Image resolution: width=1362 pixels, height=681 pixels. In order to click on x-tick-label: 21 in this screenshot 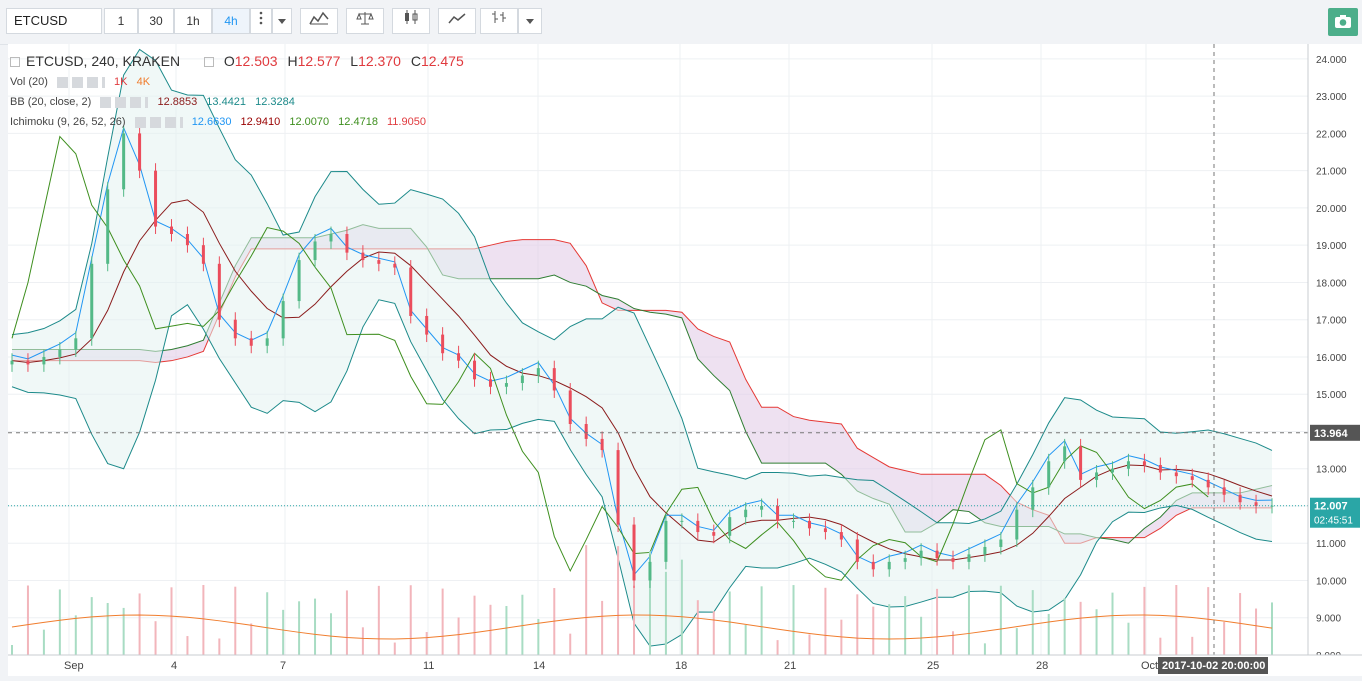, I will do `click(790, 666)`.